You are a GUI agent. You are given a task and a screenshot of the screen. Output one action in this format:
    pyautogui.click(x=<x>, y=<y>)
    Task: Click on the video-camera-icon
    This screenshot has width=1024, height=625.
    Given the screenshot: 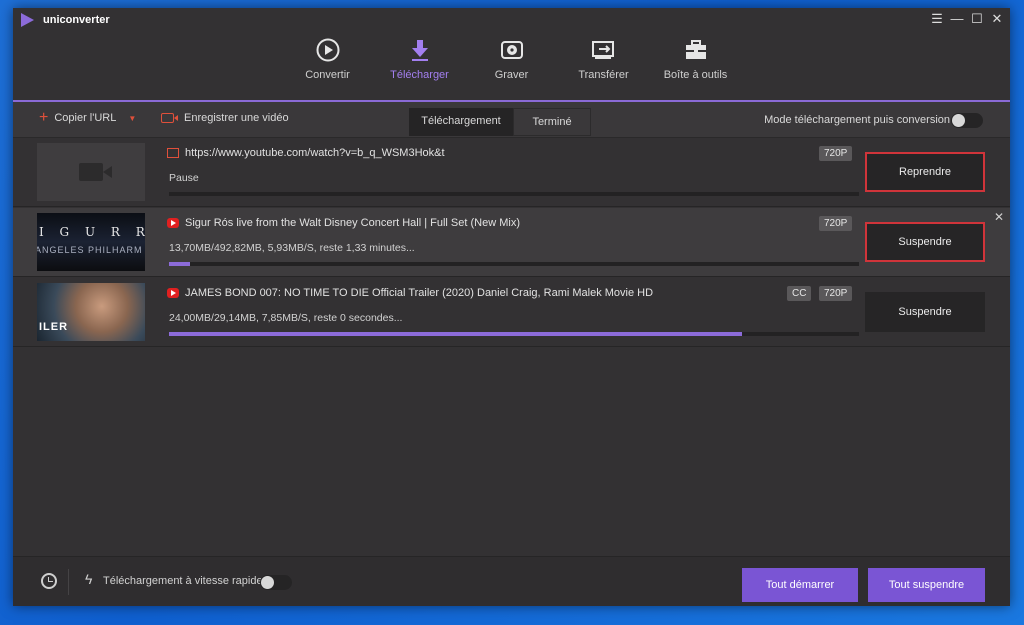 What is the action you would take?
    pyautogui.click(x=169, y=118)
    